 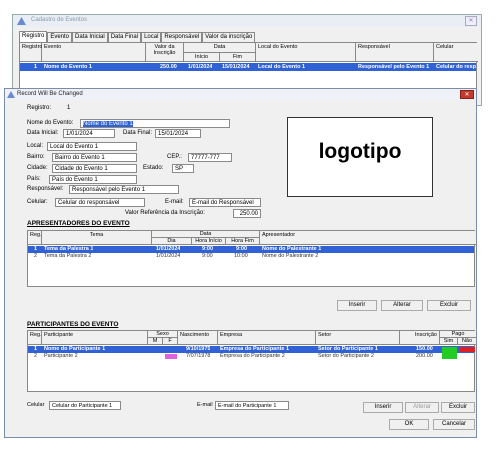 What do you see at coordinates (402, 305) in the screenshot?
I see `apresentadores-alterar-button: Alterar` at bounding box center [402, 305].